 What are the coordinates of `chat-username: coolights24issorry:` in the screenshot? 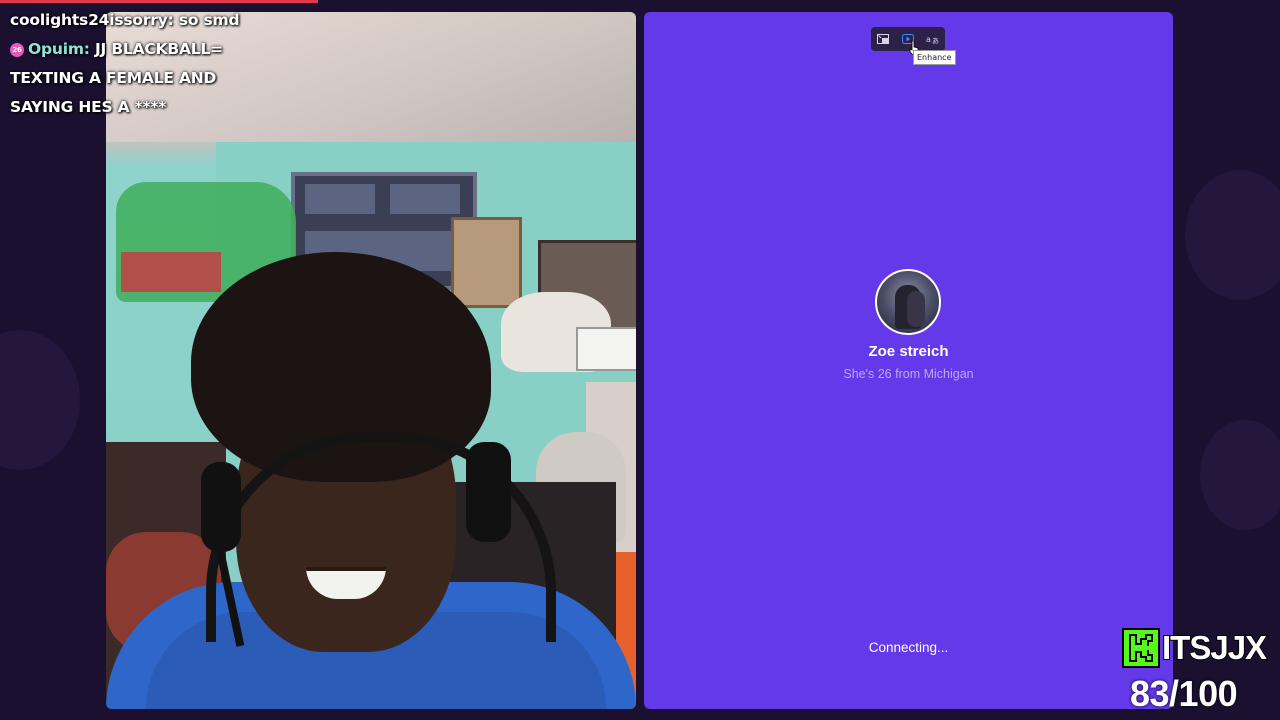 It's located at (92, 20).